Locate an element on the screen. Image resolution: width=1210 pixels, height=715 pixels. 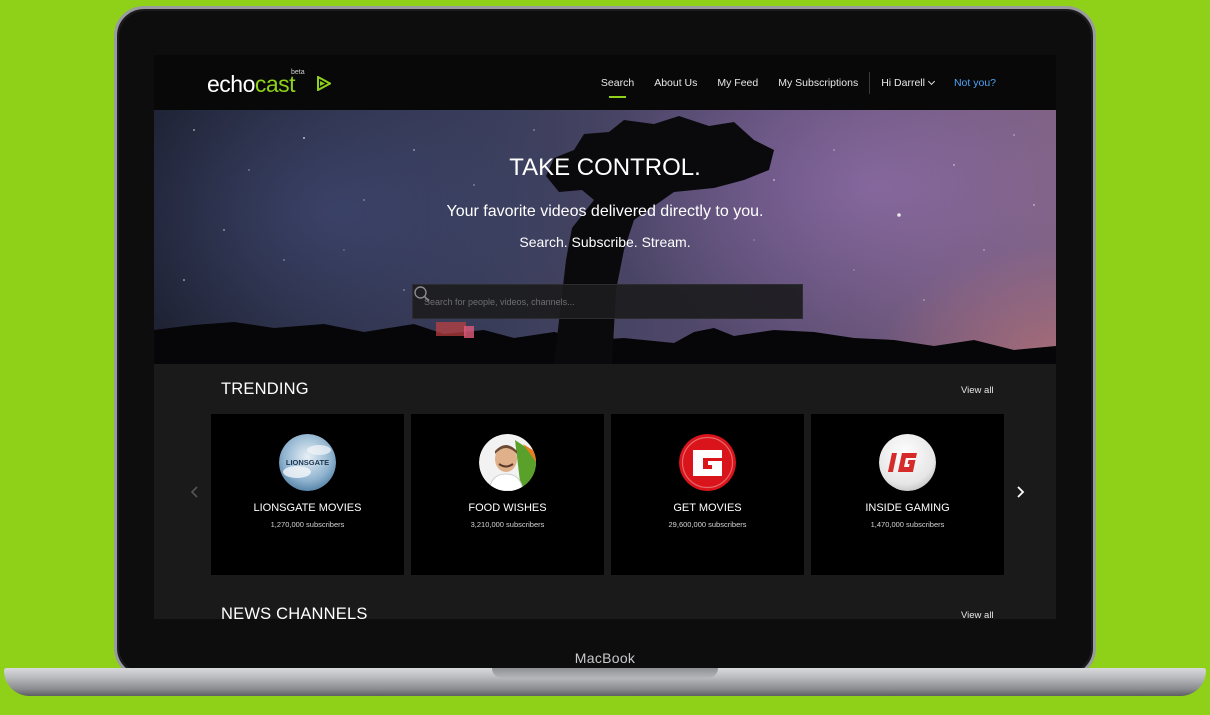
food-wishes-avatar-icon is located at coordinates (507, 462).